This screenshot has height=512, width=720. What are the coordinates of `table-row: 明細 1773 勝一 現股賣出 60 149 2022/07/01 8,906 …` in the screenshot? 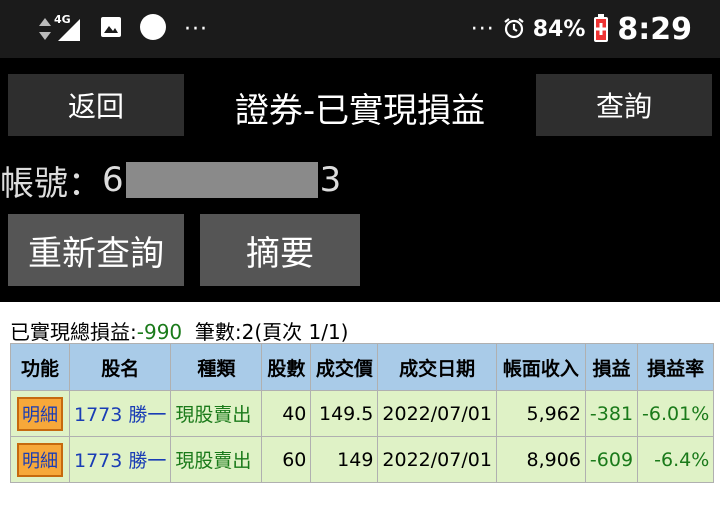 It's located at (362, 459).